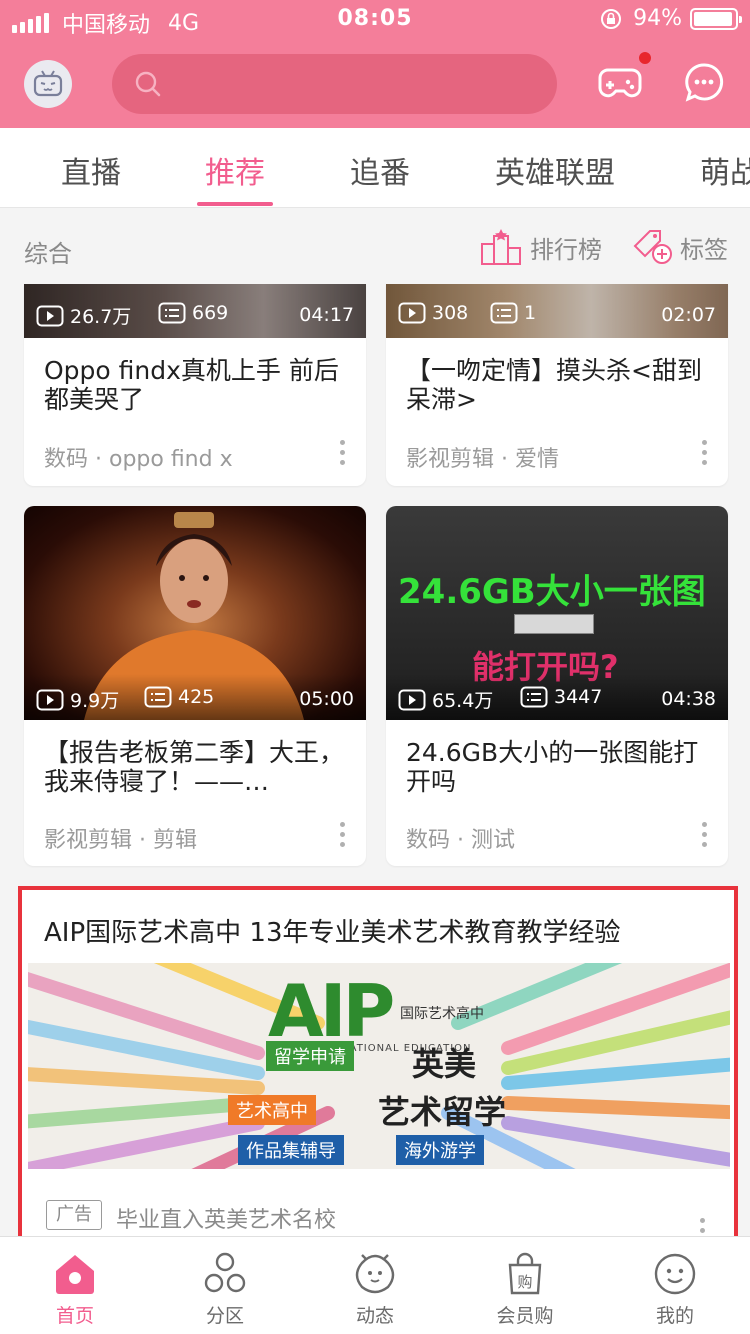  Describe the element at coordinates (688, 699) in the screenshot. I see `video-duration: 04:38` at that location.